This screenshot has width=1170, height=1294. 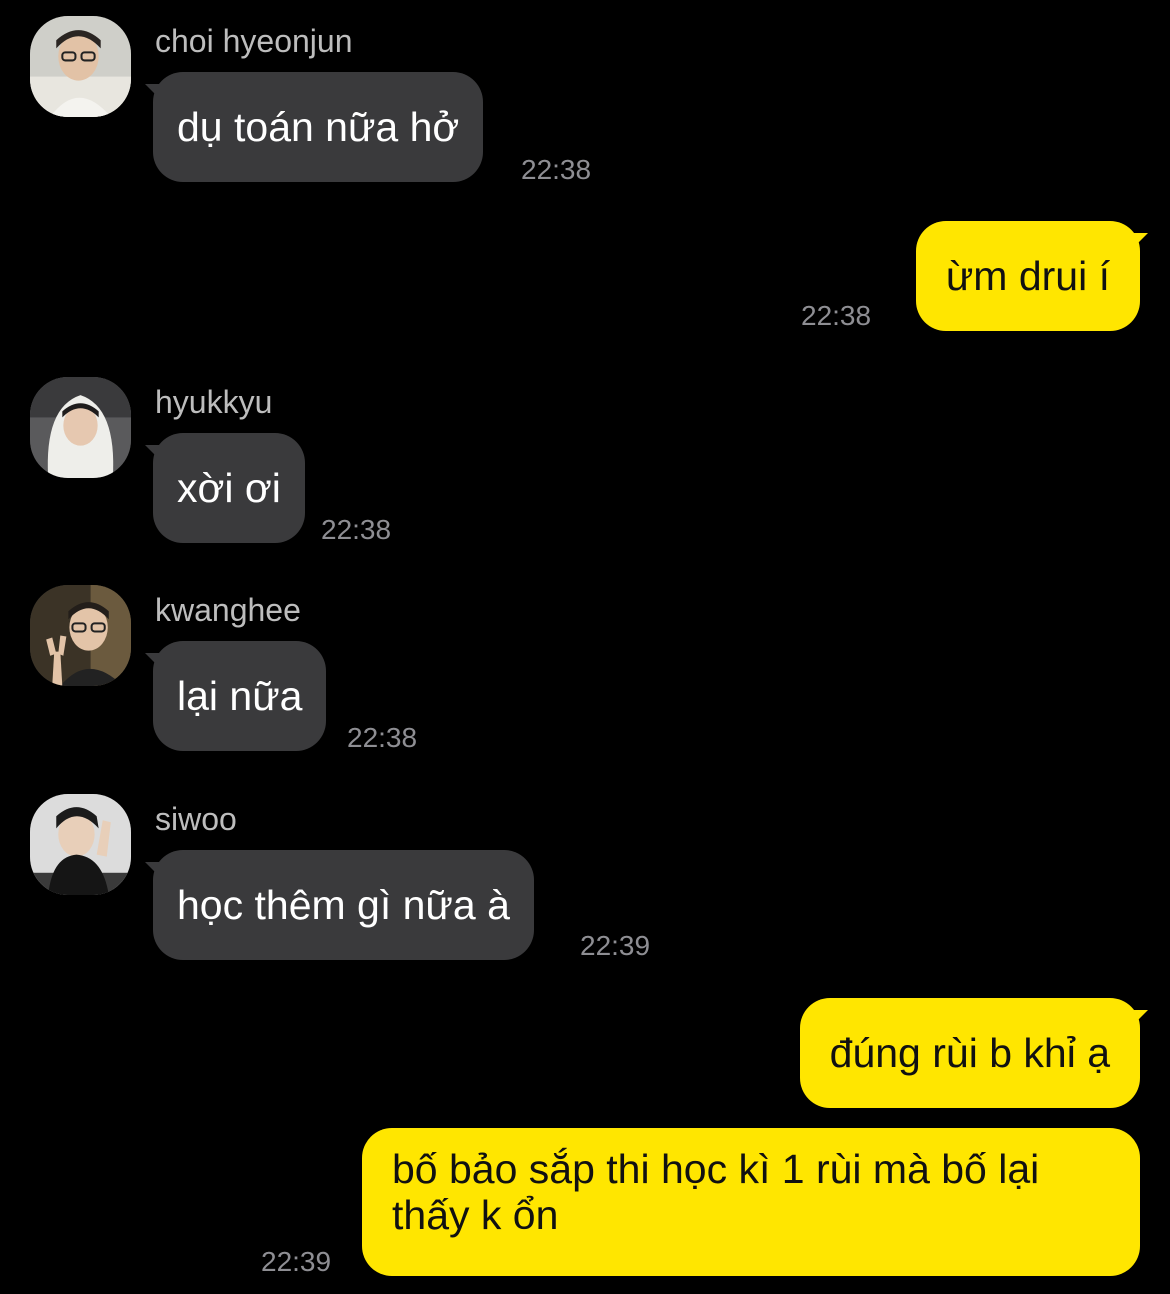 What do you see at coordinates (228, 610) in the screenshot?
I see `sender-name: kwanghee` at bounding box center [228, 610].